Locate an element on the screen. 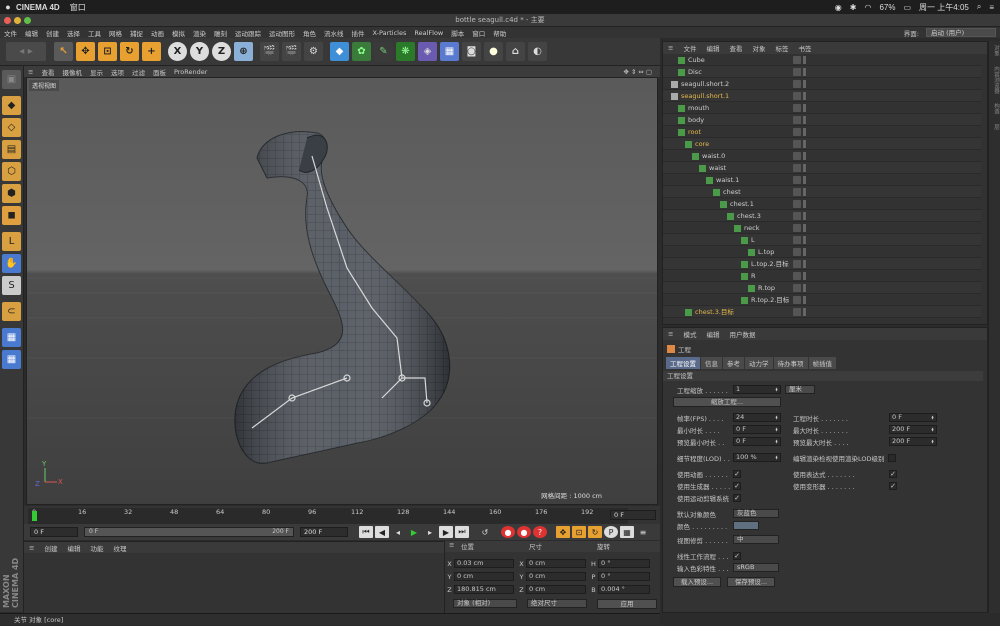 This screenshot has height=626, width=1000. vp-menu-display: 显示 is located at coordinates (96, 72).